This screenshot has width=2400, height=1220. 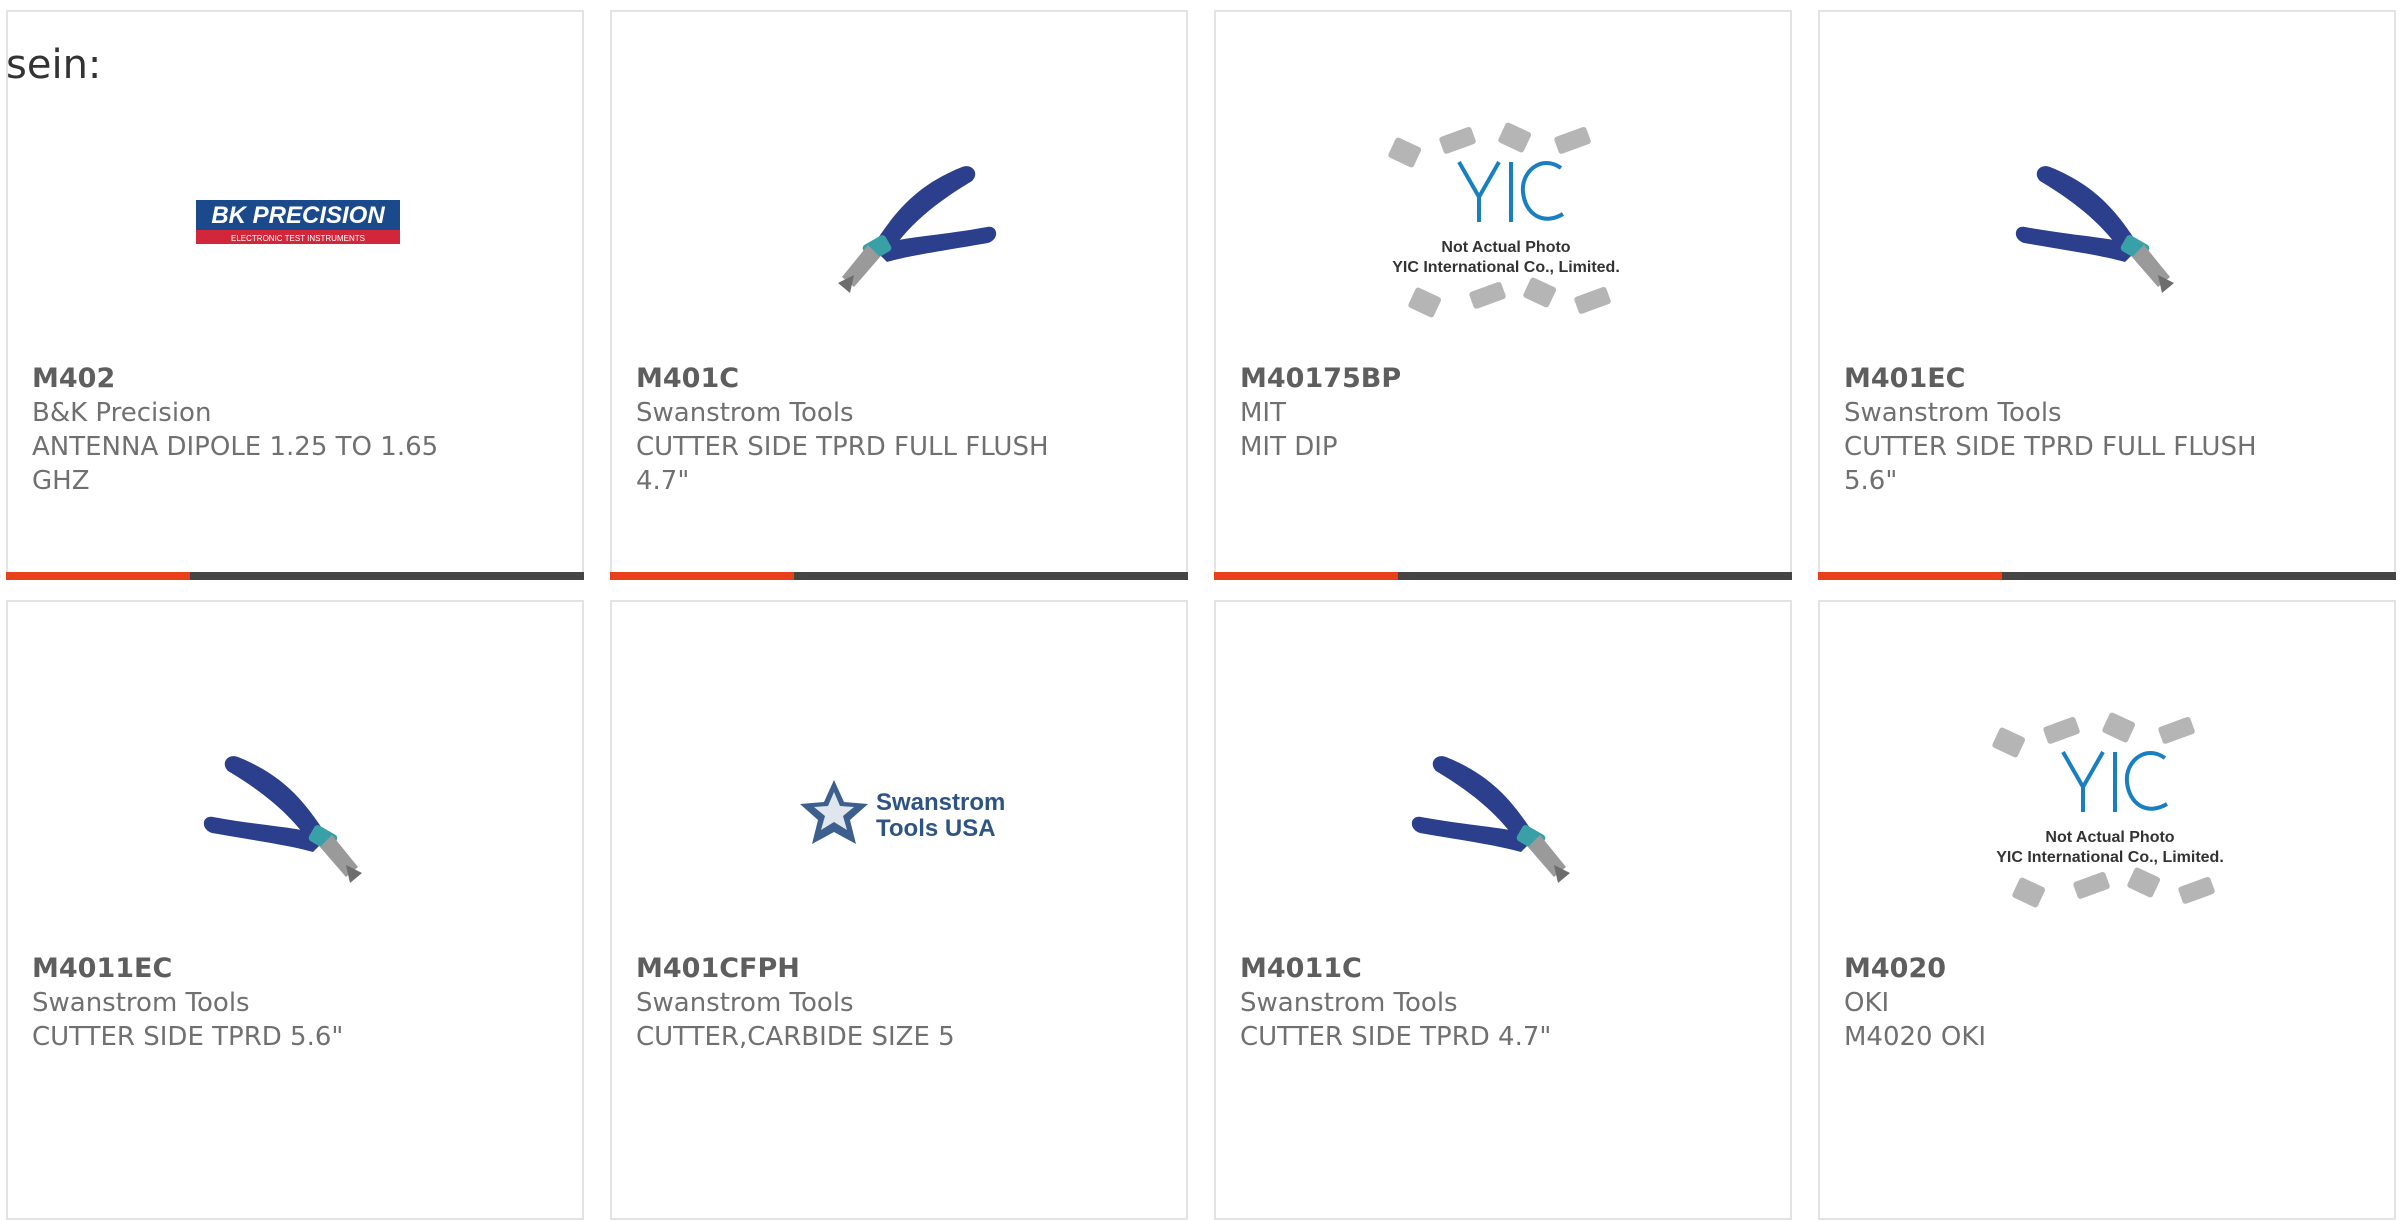 What do you see at coordinates (940, 802) in the screenshot?
I see `svg-text: Swanstrom` at bounding box center [940, 802].